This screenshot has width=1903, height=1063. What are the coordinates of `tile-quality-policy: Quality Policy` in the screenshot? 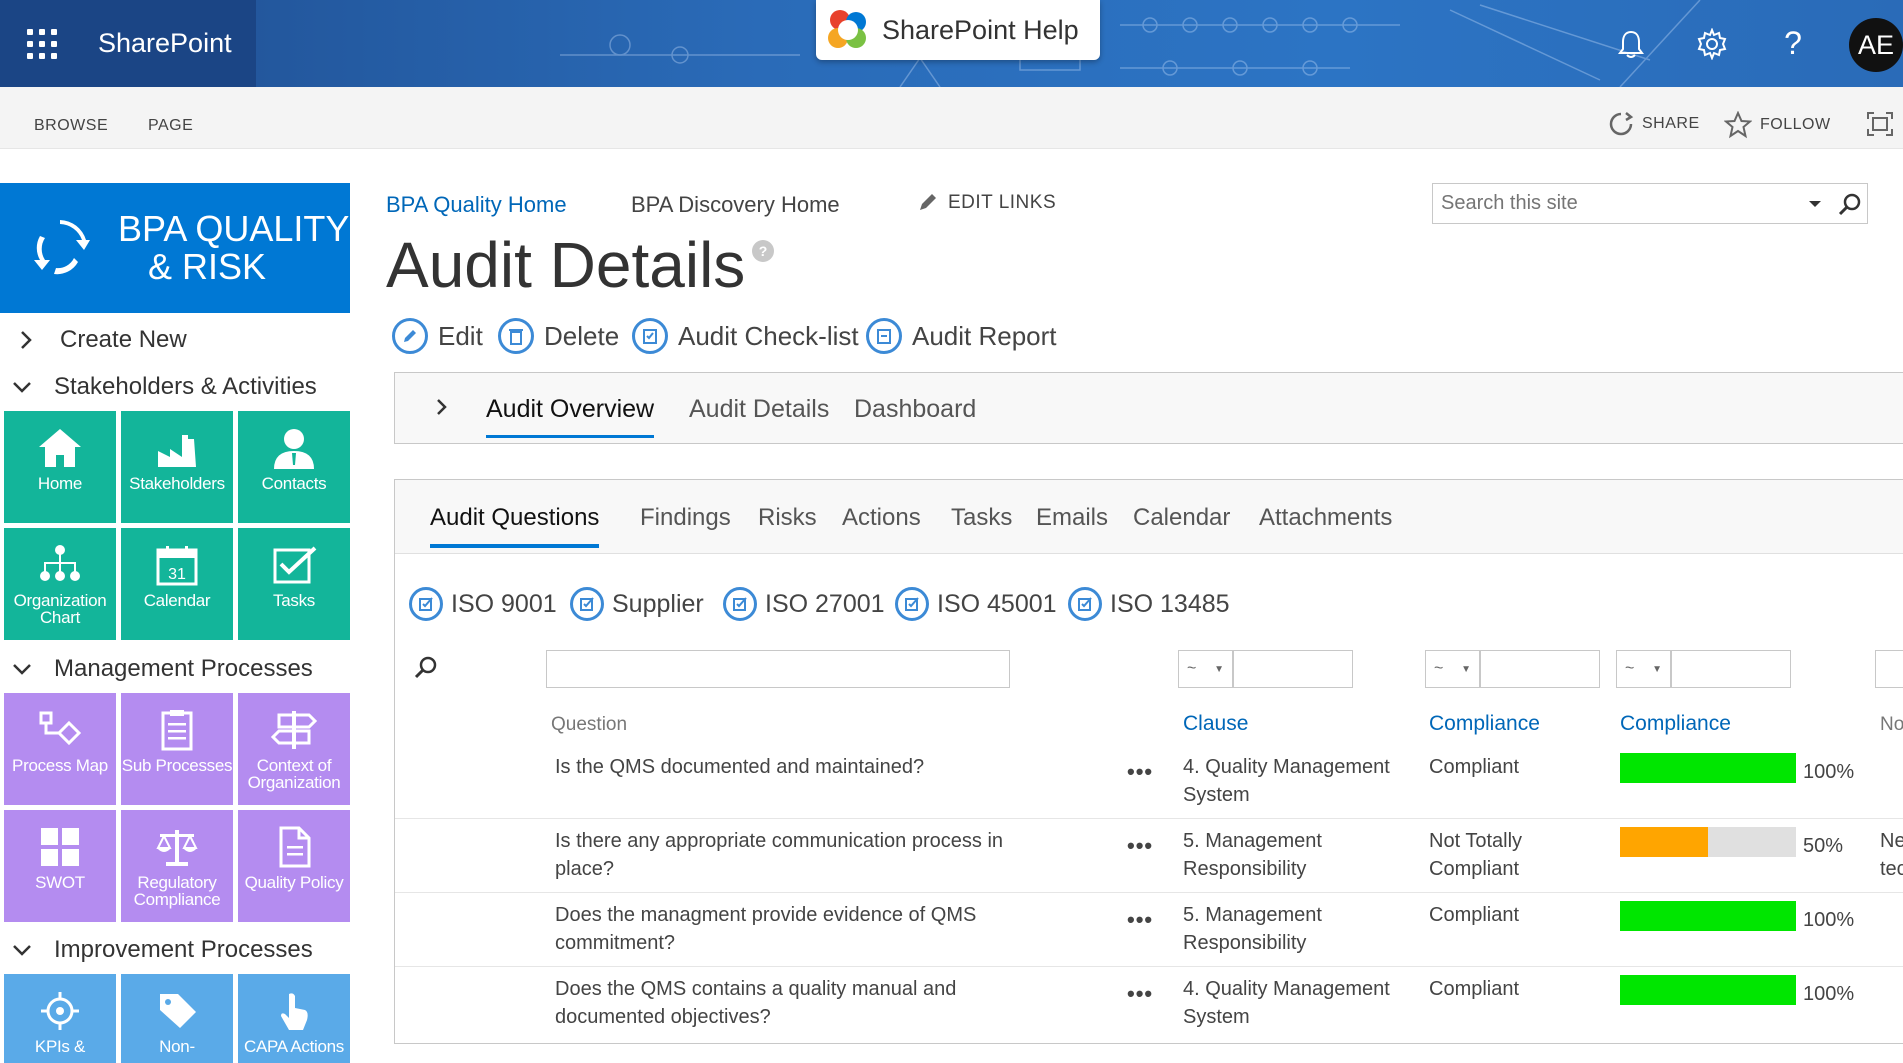 It's located at (294, 866).